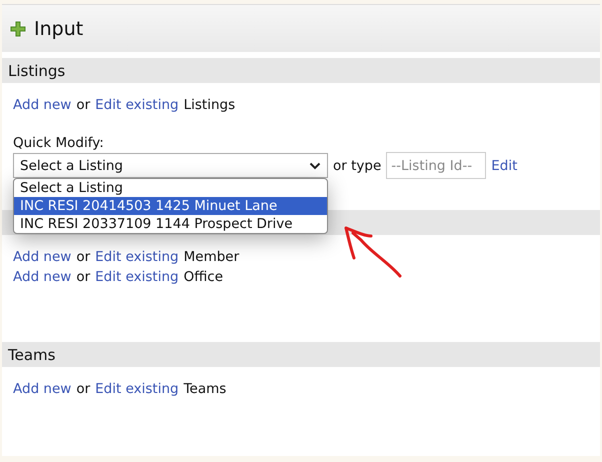 Image resolution: width=602 pixels, height=462 pixels. Describe the element at coordinates (212, 257) in the screenshot. I see `section-target-text: Member` at that location.